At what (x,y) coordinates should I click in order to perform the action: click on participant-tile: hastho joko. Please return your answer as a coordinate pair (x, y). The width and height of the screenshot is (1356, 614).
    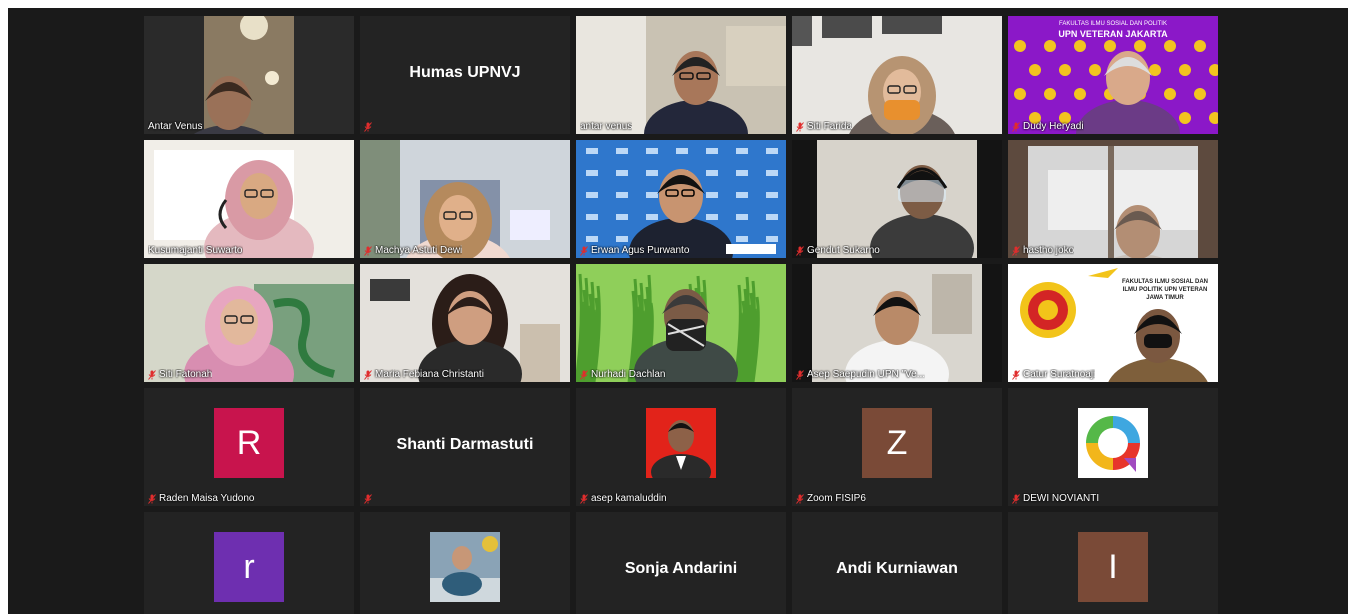
    Looking at the image, I should click on (1113, 199).